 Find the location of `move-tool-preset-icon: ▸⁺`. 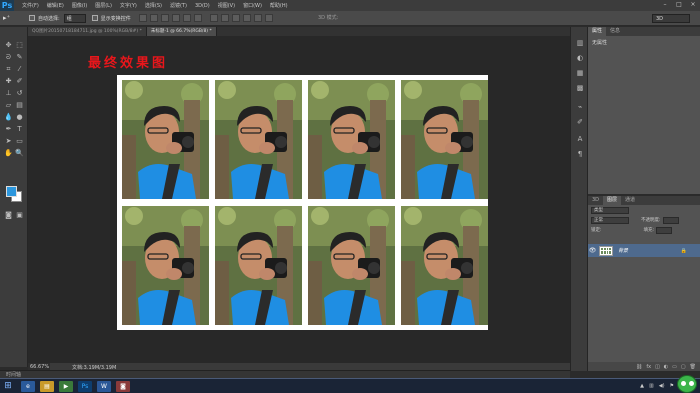

move-tool-preset-icon: ▸⁺ is located at coordinates (13, 18).